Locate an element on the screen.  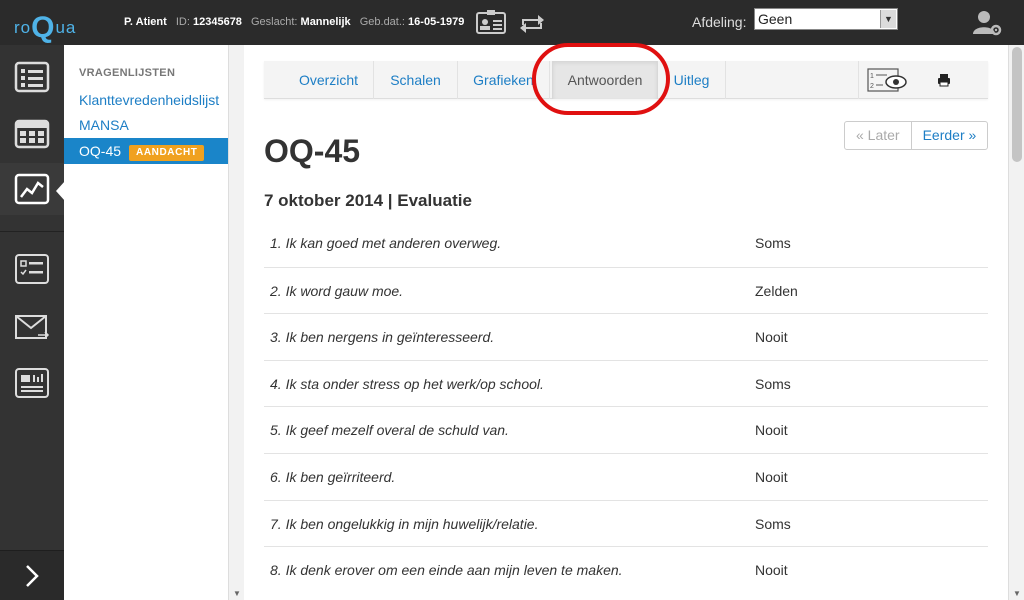
nav-tasks-item is located at coordinates (32, 269).